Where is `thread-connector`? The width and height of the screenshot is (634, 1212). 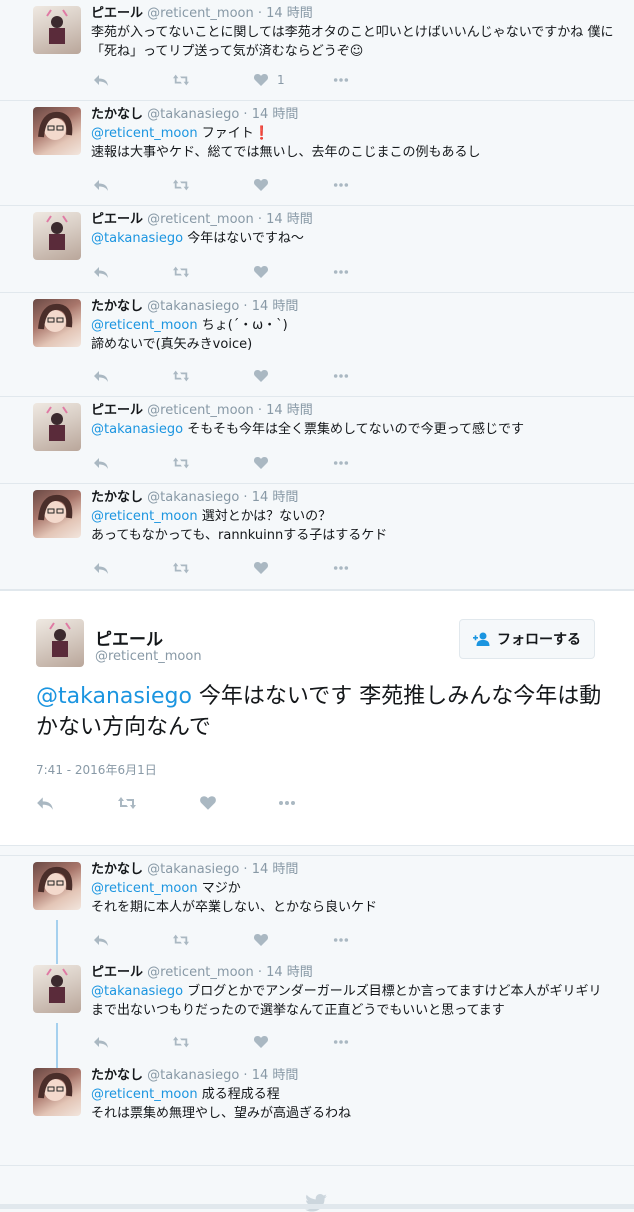 thread-connector is located at coordinates (57, 1045).